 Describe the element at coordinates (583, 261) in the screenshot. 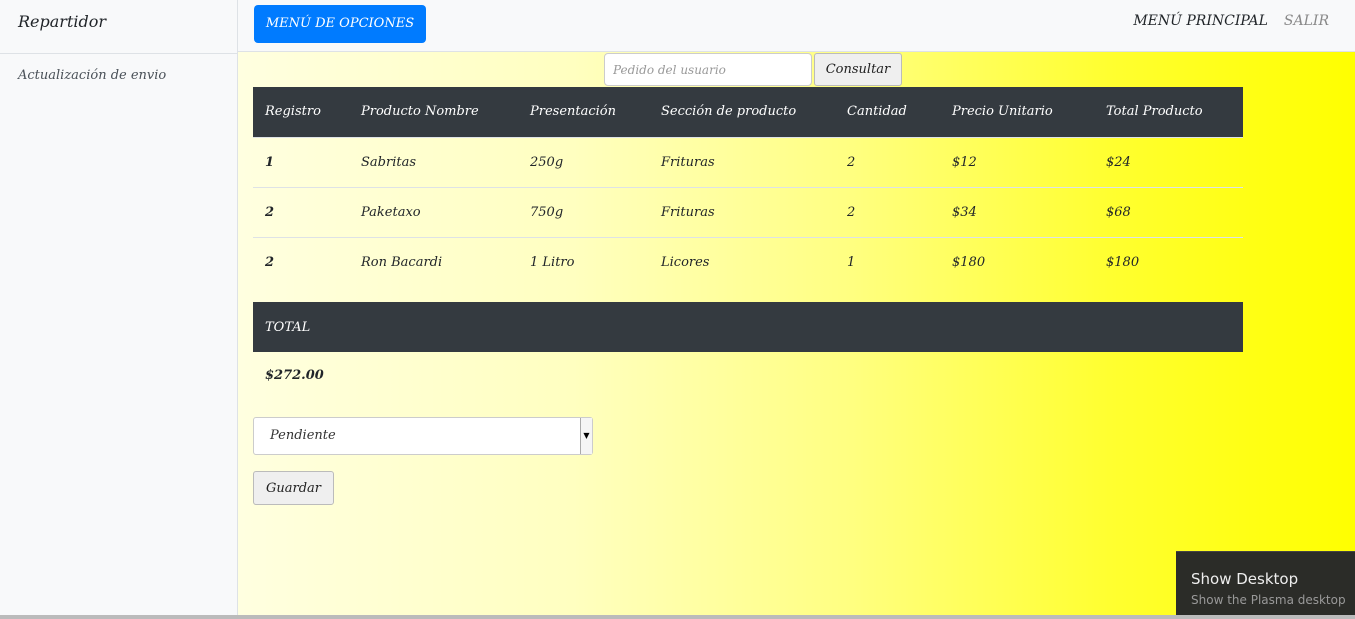

I see `table-cell: 1 Litro` at that location.